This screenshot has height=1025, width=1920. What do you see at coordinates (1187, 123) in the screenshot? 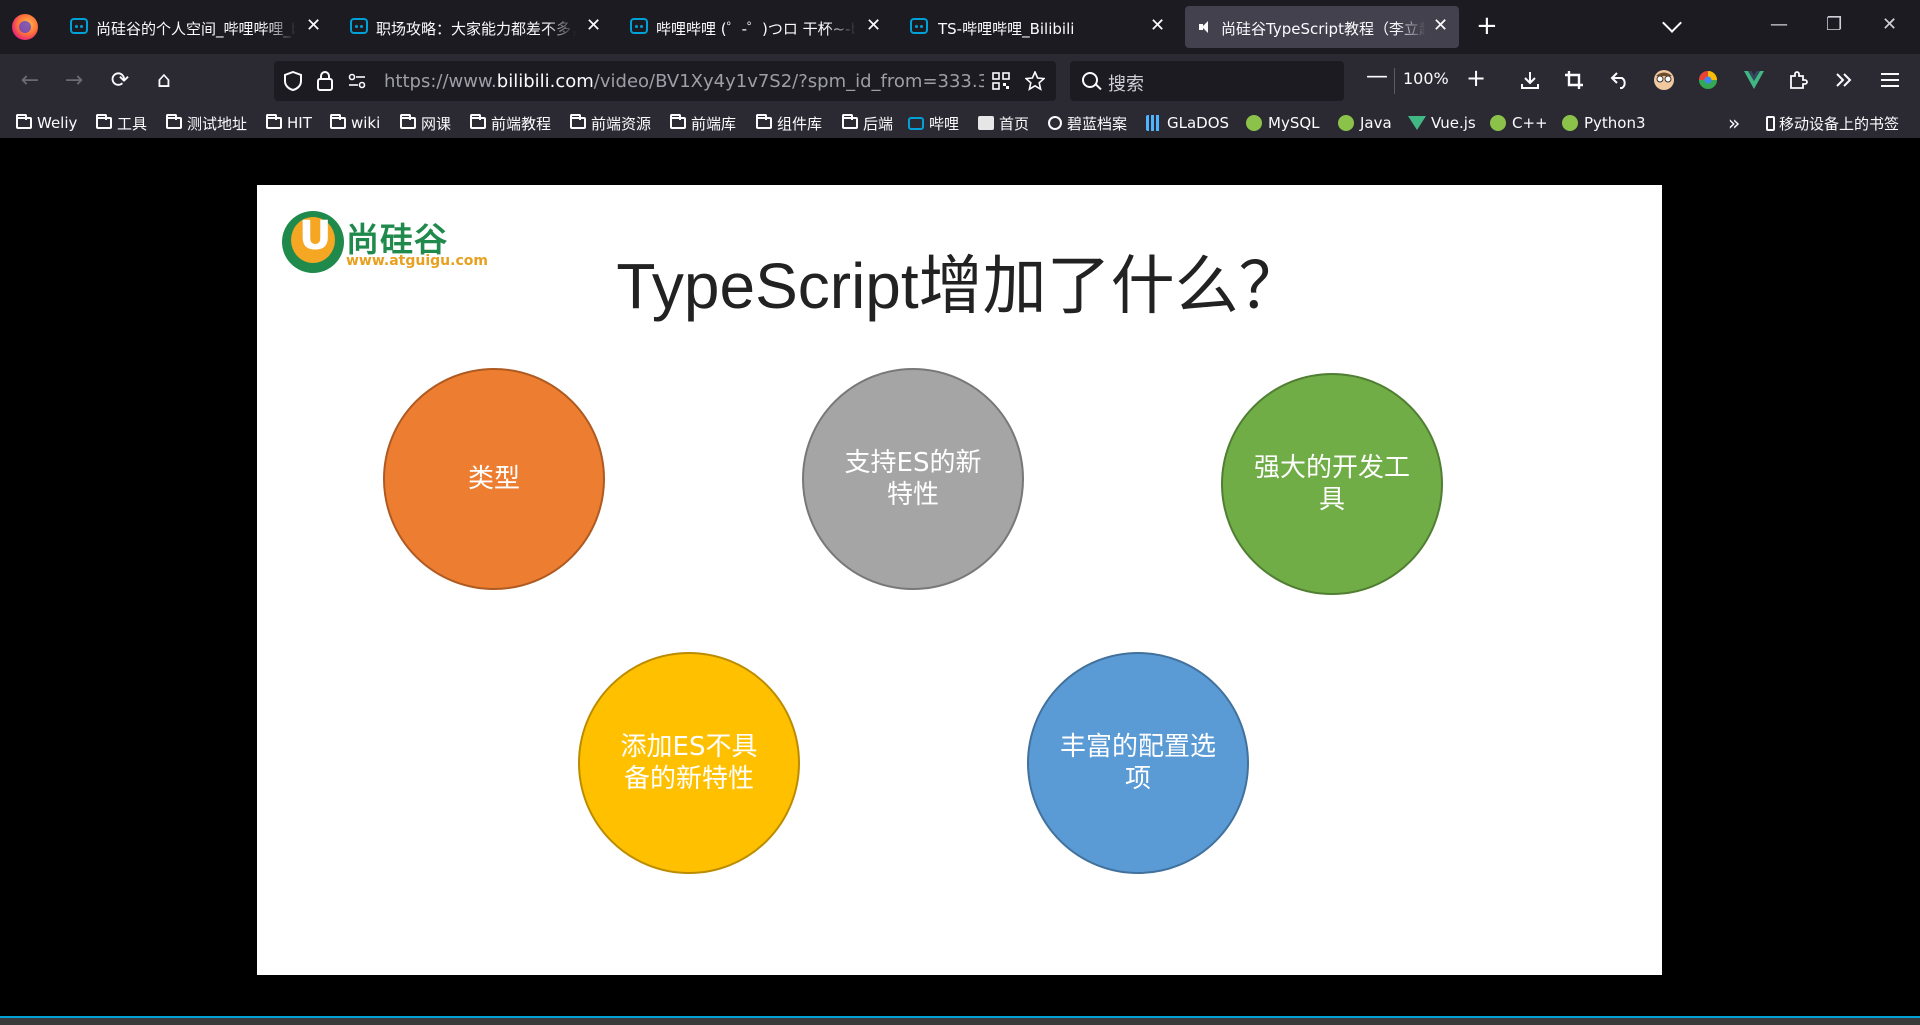
I see `bookmark-glados: GLaDOS` at bounding box center [1187, 123].